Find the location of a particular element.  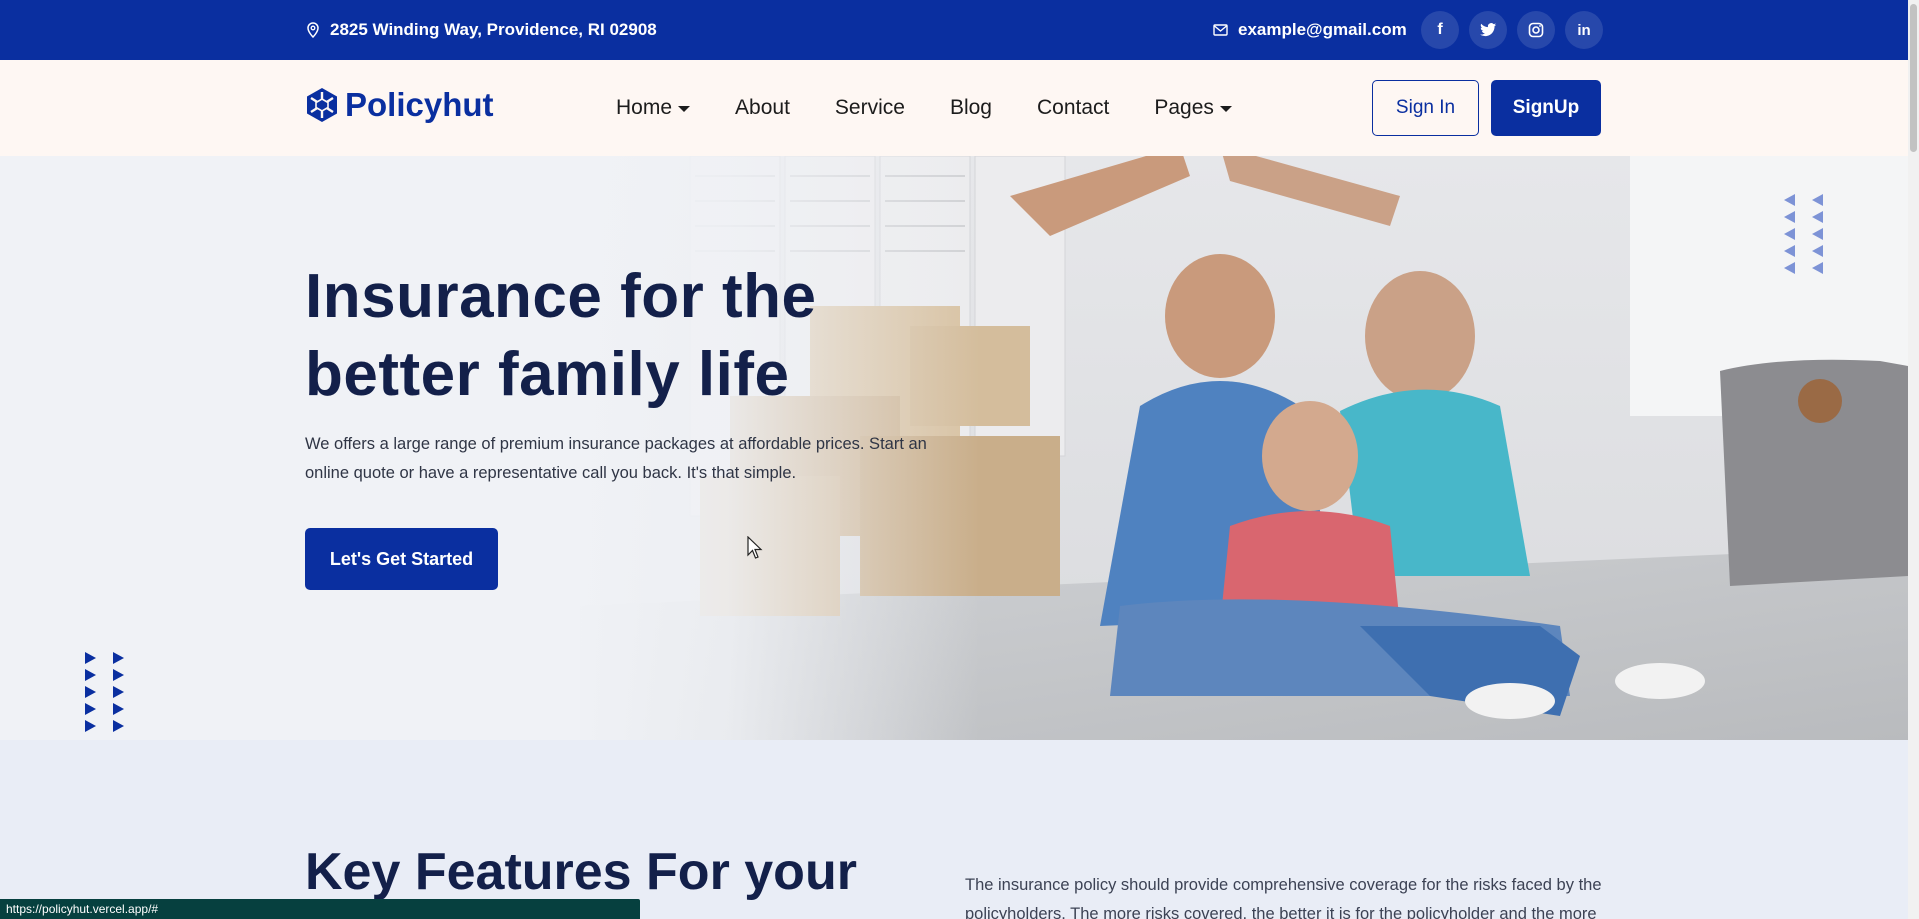

brand-logo: Policyhut is located at coordinates (399, 105).